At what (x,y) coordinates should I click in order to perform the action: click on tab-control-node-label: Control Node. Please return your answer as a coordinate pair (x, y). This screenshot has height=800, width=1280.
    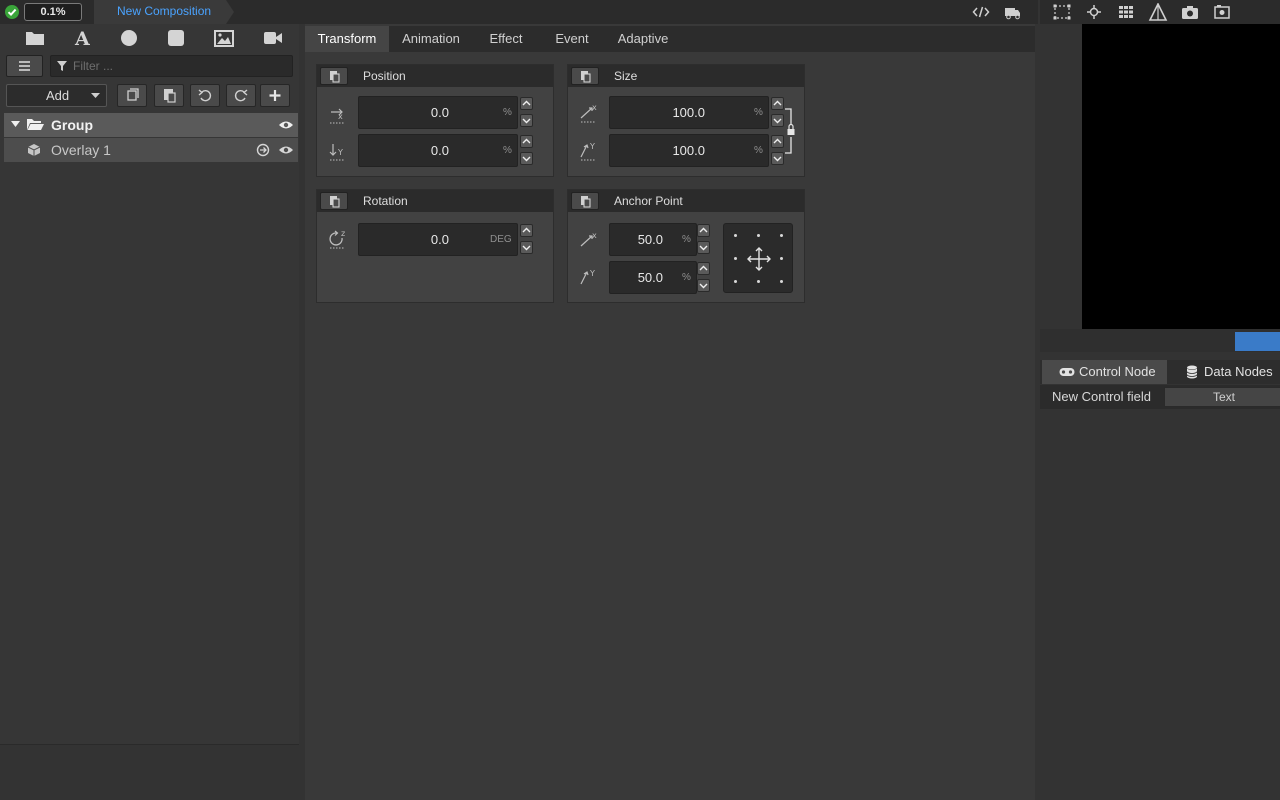
    Looking at the image, I should click on (1117, 371).